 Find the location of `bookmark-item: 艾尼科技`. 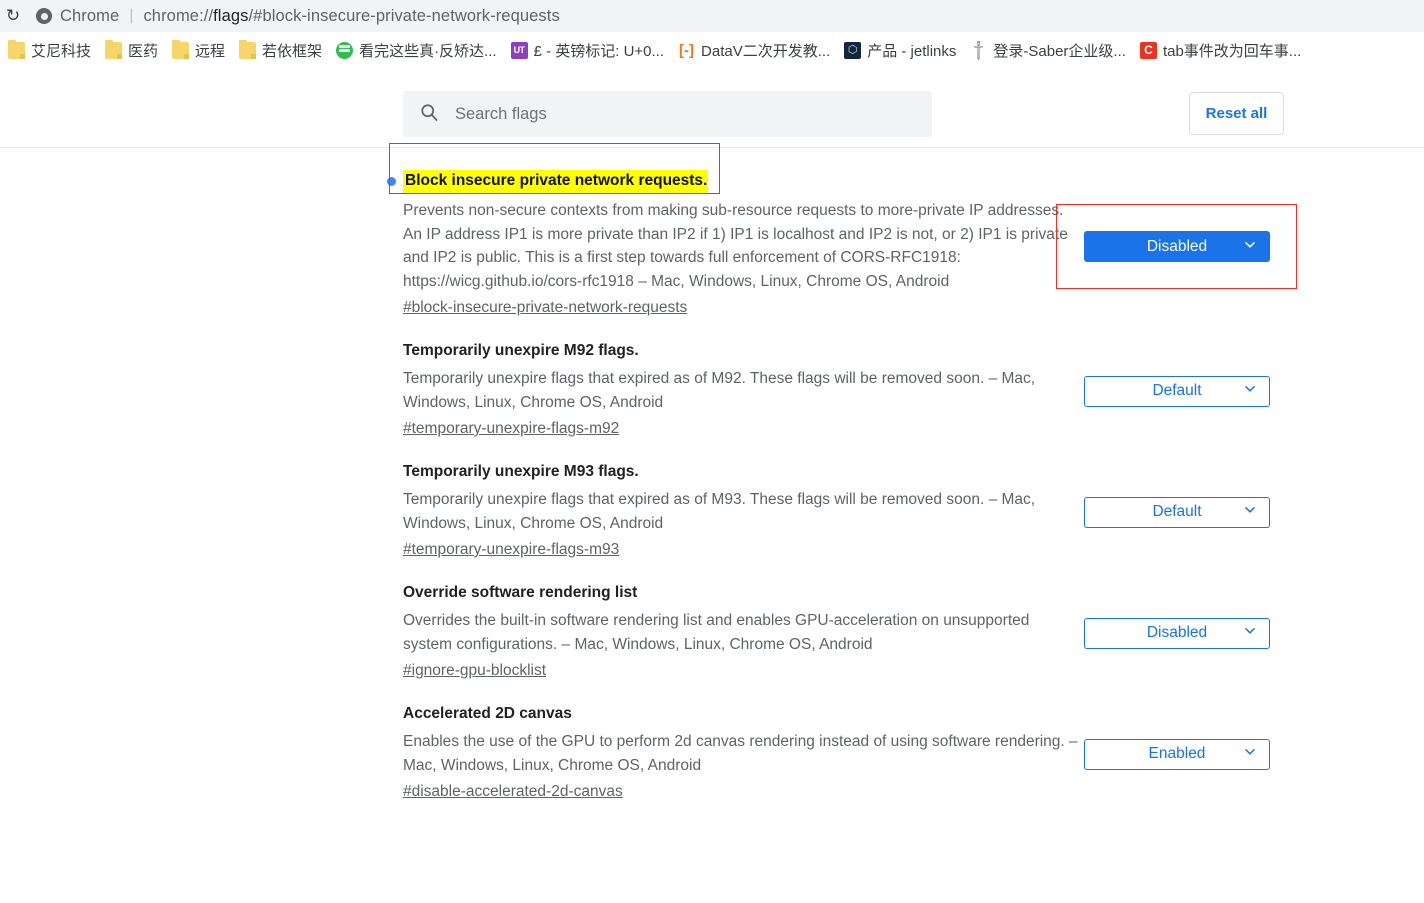

bookmark-item: 艾尼科技 is located at coordinates (50, 50).